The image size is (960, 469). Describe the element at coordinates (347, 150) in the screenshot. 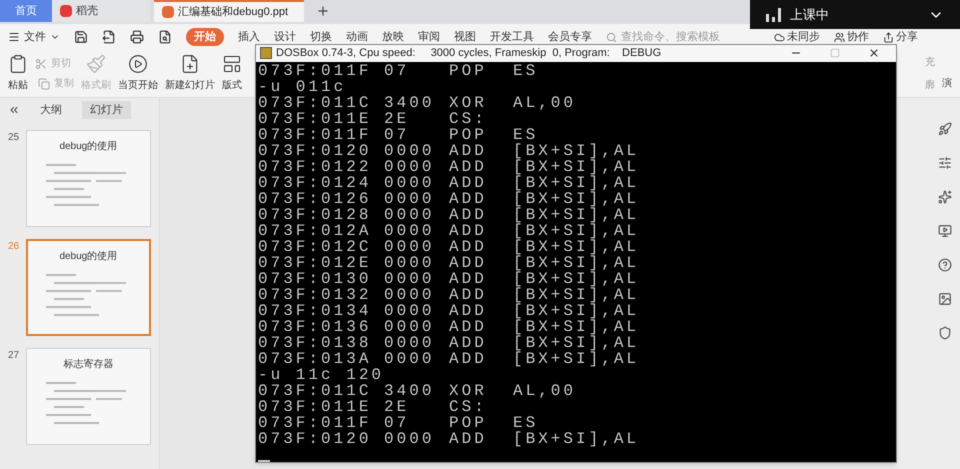

I see `address-code: 073F:0120 0000` at that location.